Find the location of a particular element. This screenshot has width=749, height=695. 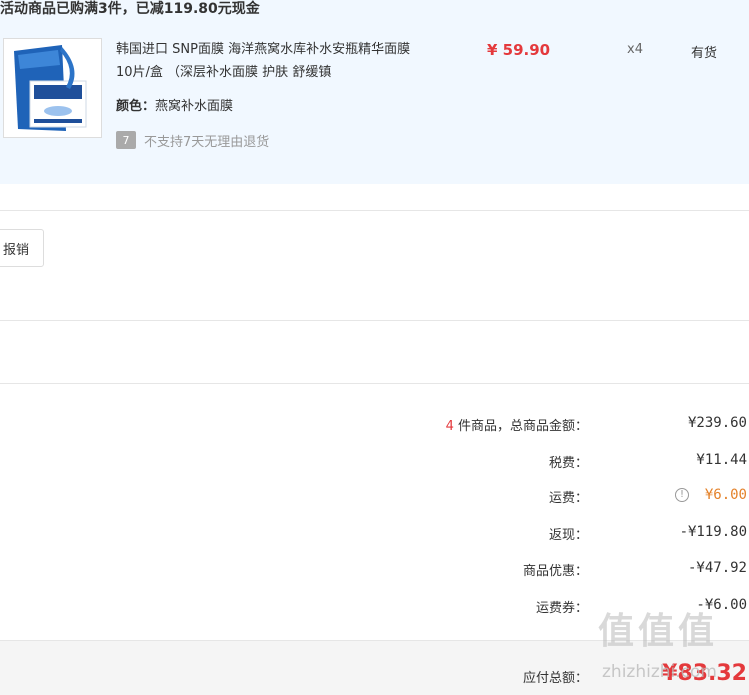

items-label: 4 件商品，总商品金额： is located at coordinates (517, 424).